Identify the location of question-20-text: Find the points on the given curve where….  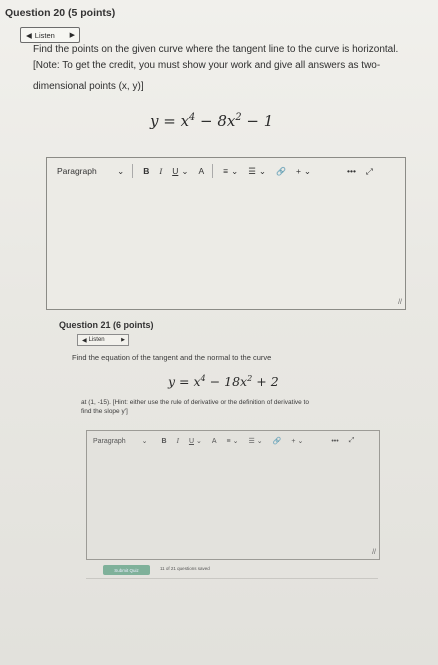
(216, 49).